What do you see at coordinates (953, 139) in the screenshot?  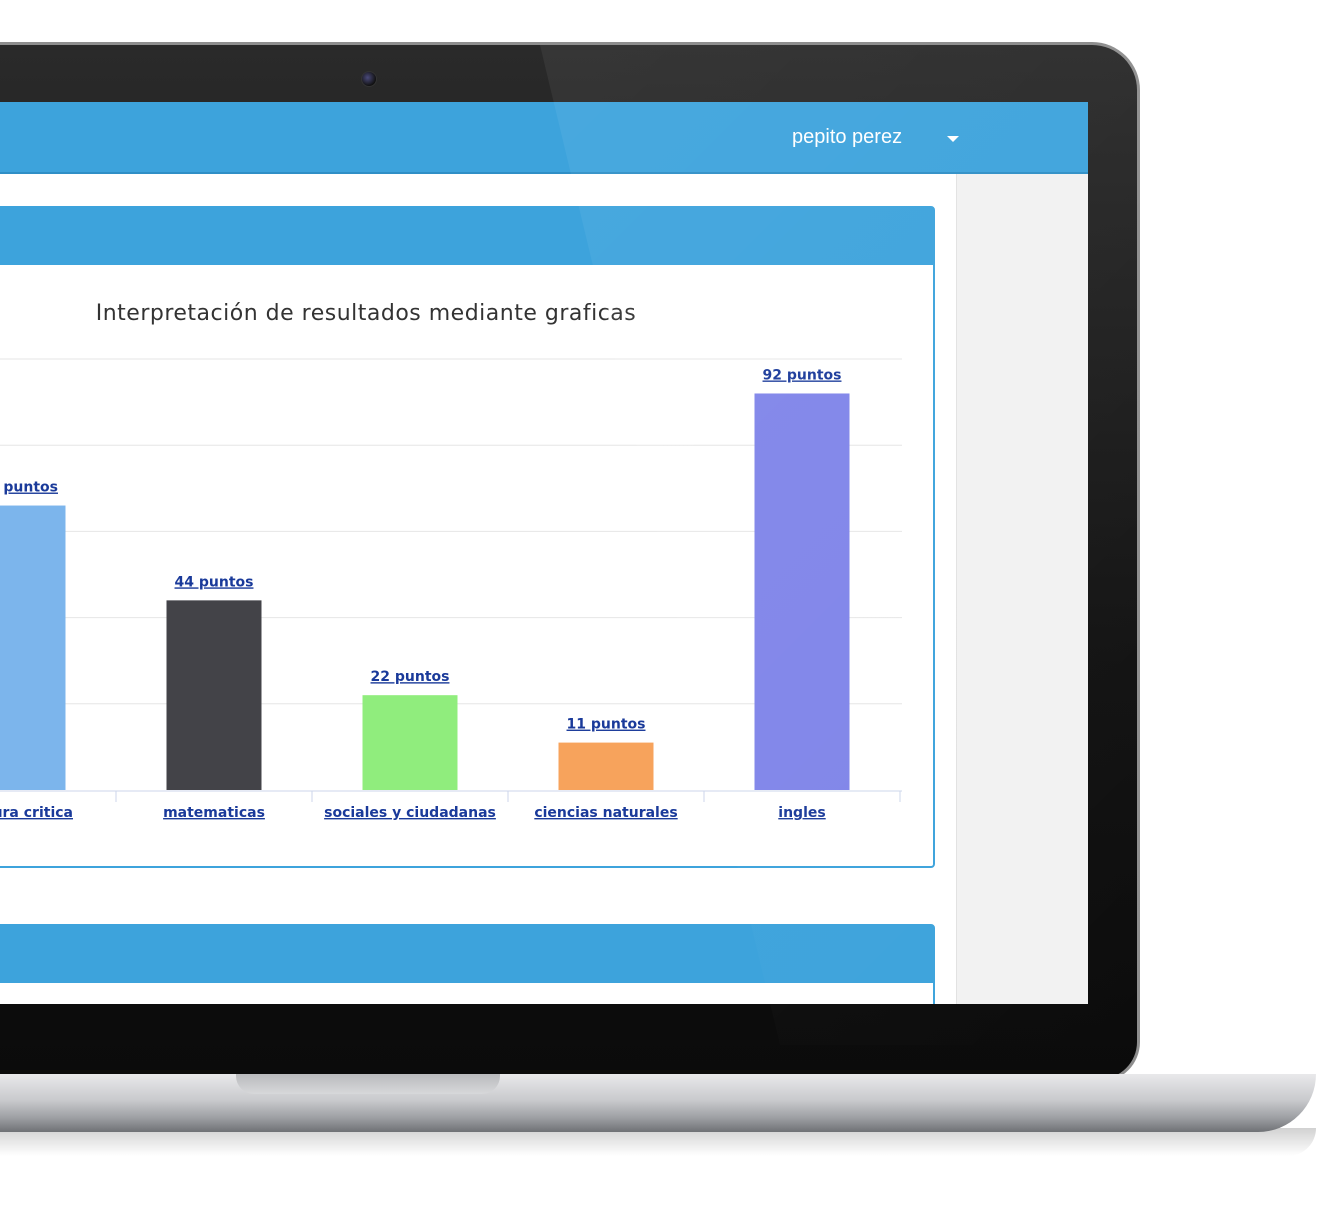 I see `caret-down-icon` at bounding box center [953, 139].